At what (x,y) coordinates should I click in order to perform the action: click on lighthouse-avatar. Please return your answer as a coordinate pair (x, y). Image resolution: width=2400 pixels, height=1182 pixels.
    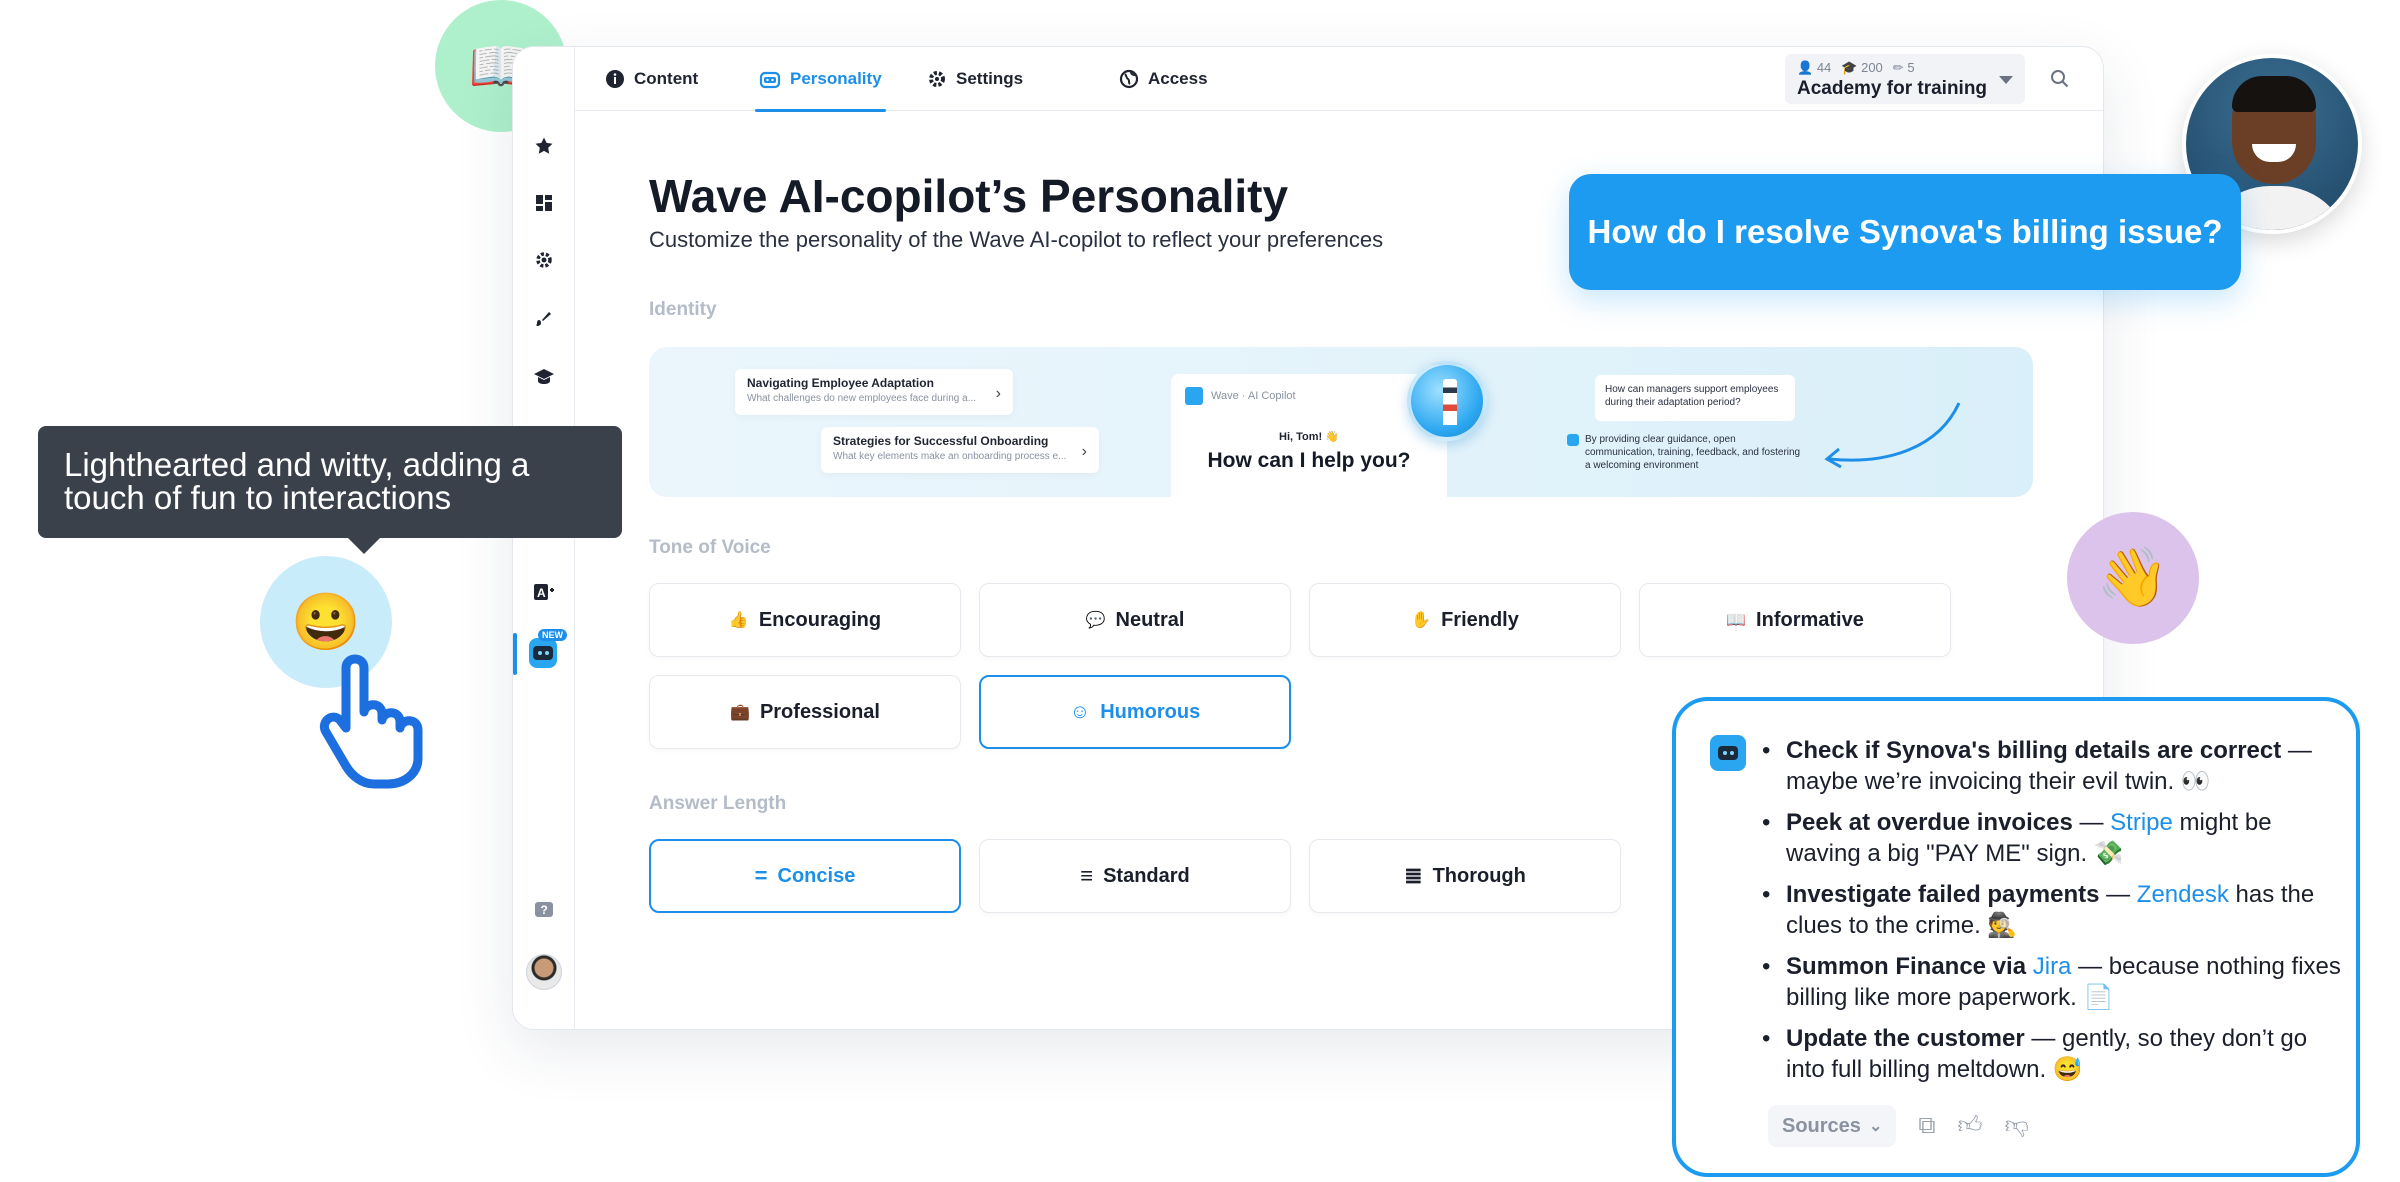
    Looking at the image, I should click on (1447, 401).